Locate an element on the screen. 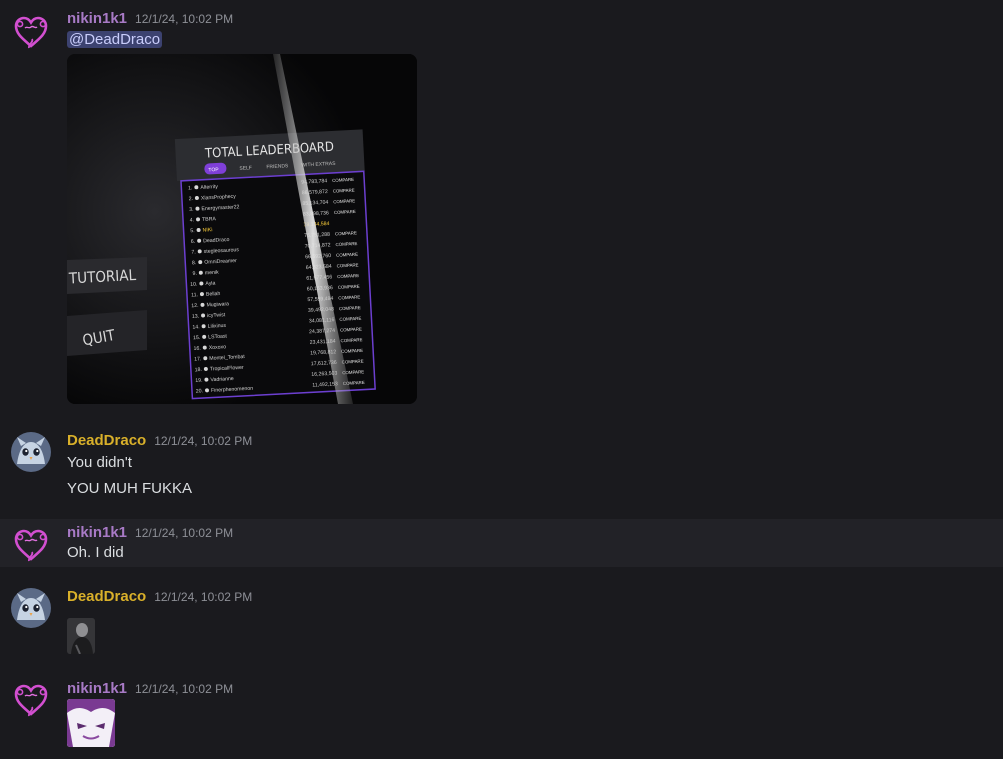 The height and width of the screenshot is (759, 1003). row-name: Xoxoxo is located at coordinates (218, 347).